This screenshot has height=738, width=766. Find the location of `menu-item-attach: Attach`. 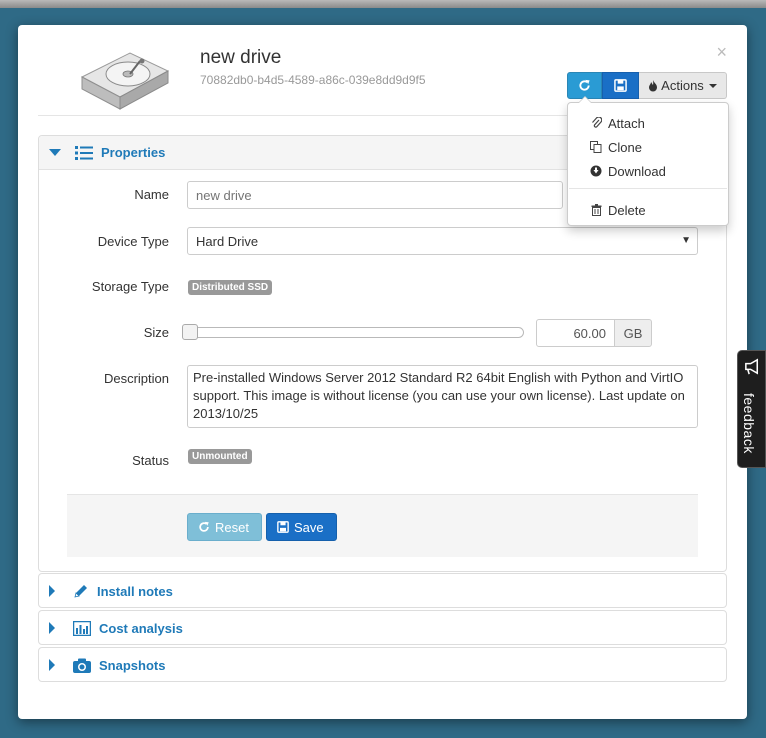

menu-item-attach: Attach is located at coordinates (648, 123).